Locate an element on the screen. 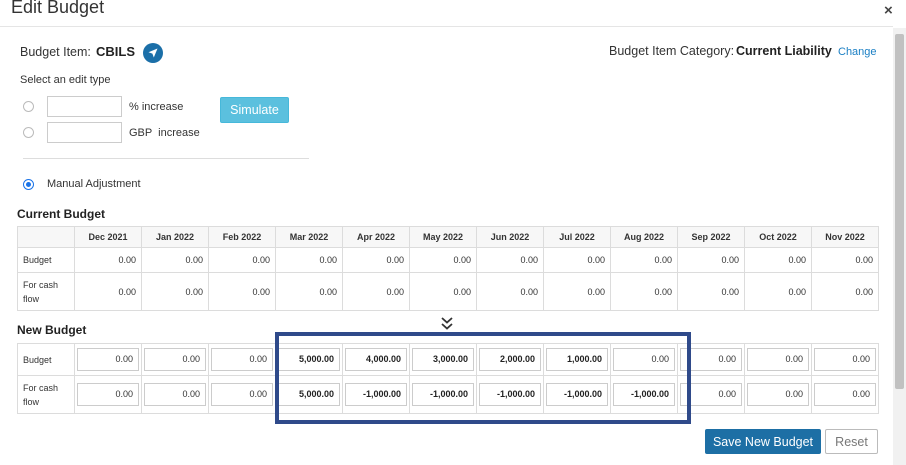  budget-input: 1,000.00 is located at coordinates (577, 359).